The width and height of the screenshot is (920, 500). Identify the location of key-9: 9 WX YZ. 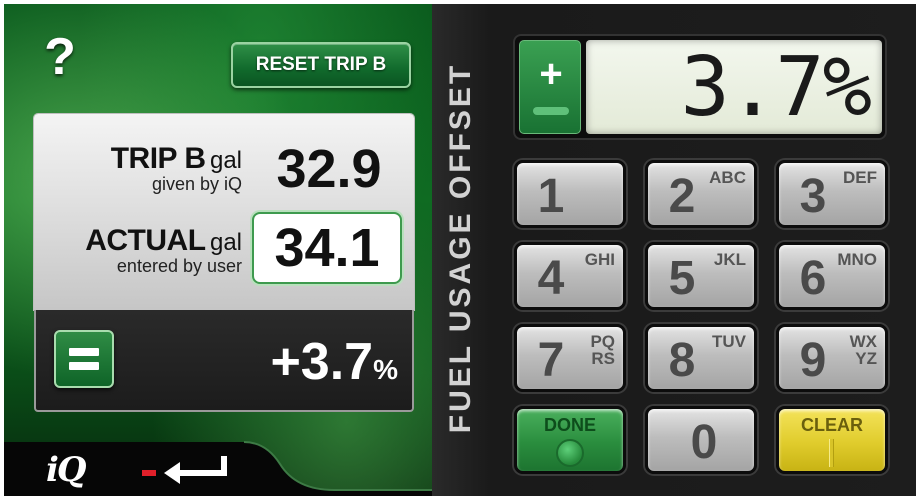
(832, 358).